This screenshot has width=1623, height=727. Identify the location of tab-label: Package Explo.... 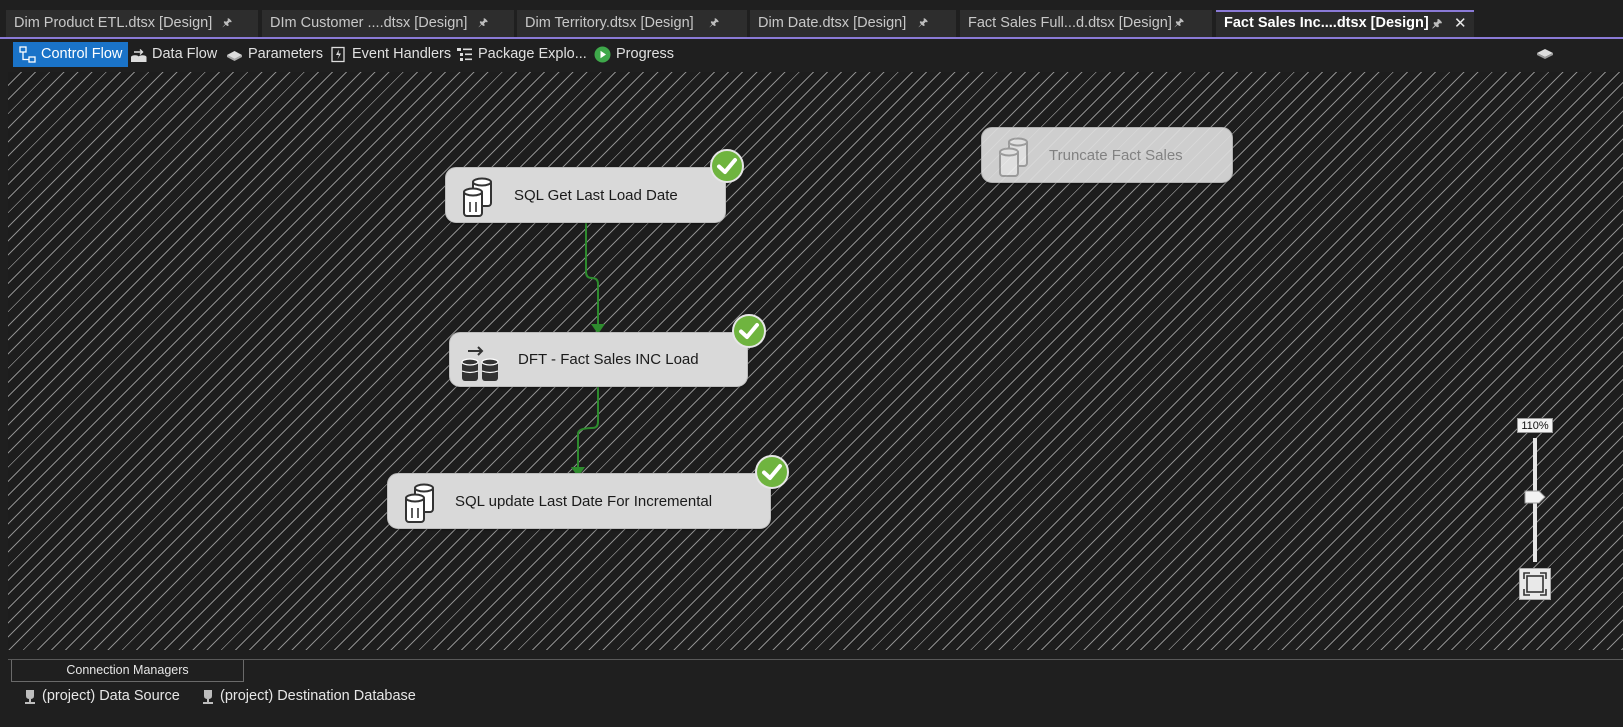
(532, 54).